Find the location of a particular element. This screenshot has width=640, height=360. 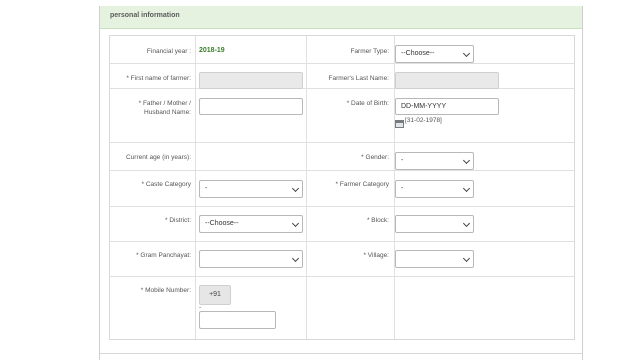

village-select is located at coordinates (434, 259).